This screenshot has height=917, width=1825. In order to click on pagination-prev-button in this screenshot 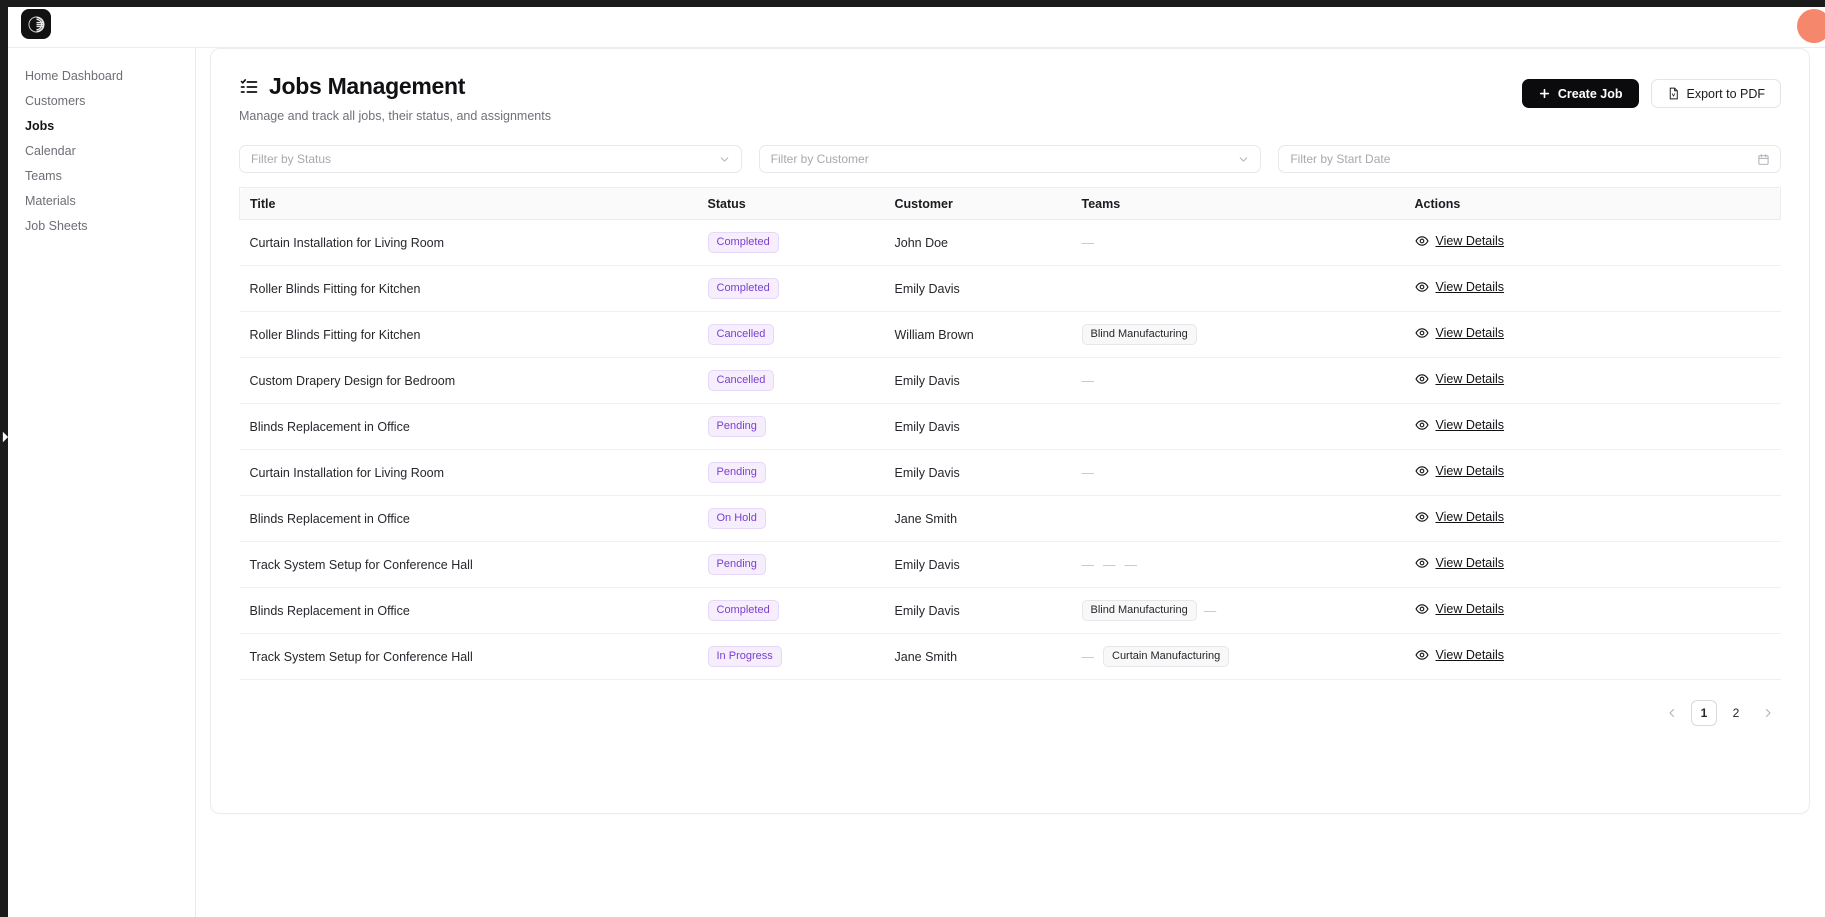, I will do `click(1672, 713)`.